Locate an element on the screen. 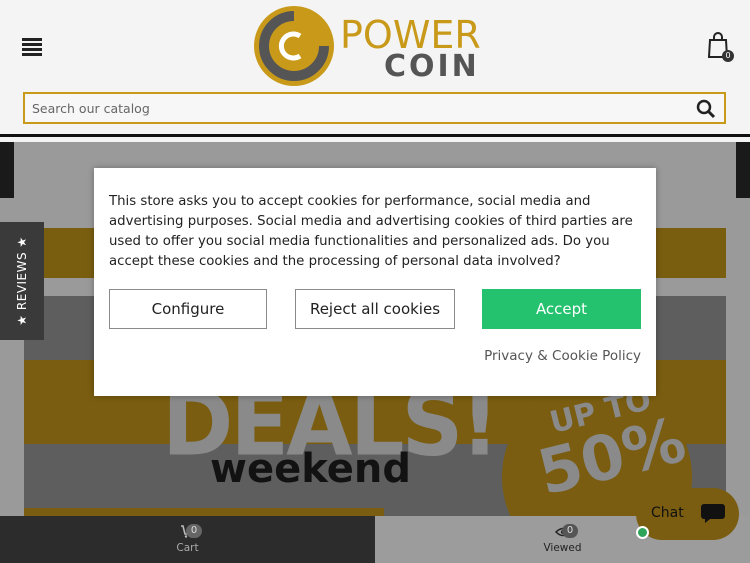 The width and height of the screenshot is (750, 563). configure-button: Configure is located at coordinates (188, 309).